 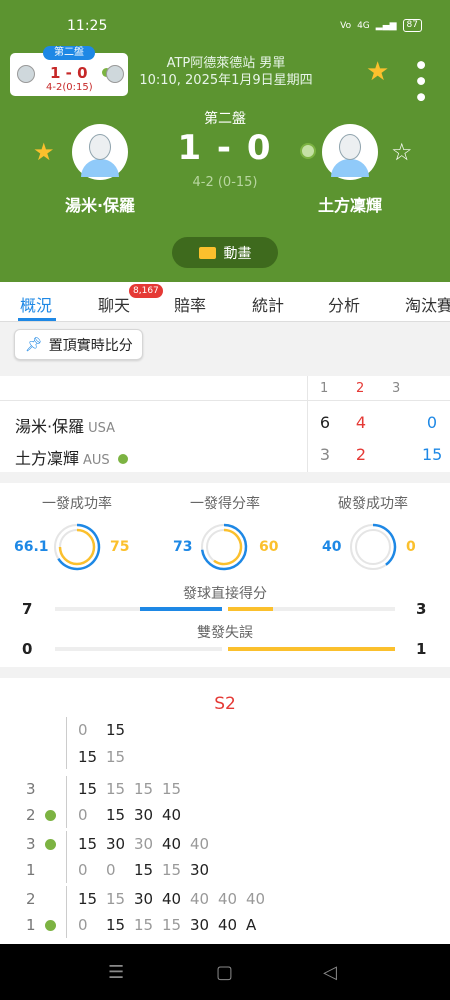 I want to click on player1-name: 湯米·保羅, so click(x=100, y=204).